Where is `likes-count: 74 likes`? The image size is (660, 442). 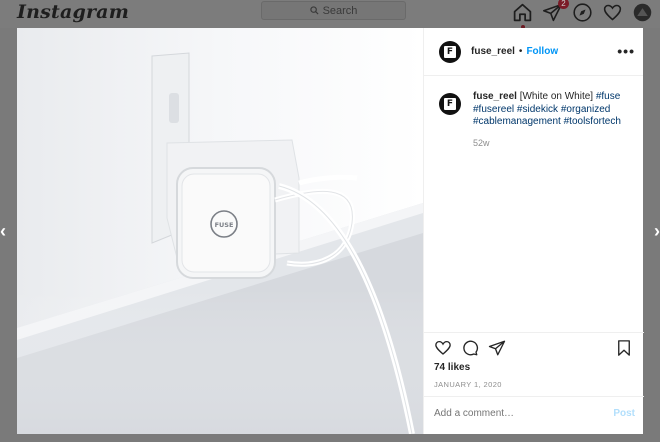 likes-count: 74 likes is located at coordinates (452, 367).